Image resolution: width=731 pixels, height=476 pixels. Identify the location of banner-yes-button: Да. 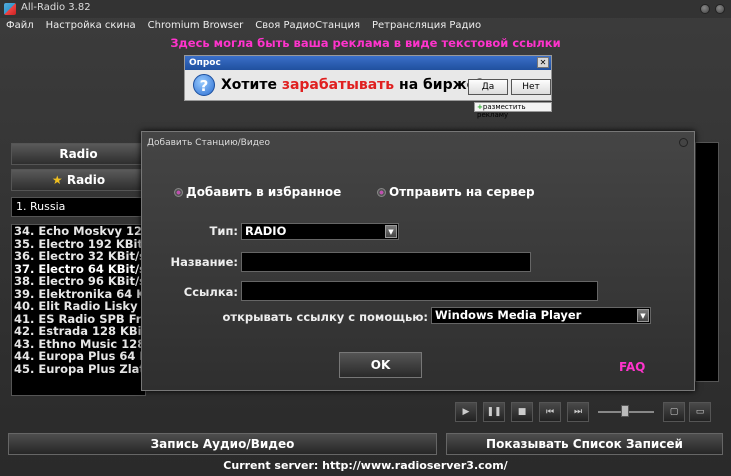
(488, 87).